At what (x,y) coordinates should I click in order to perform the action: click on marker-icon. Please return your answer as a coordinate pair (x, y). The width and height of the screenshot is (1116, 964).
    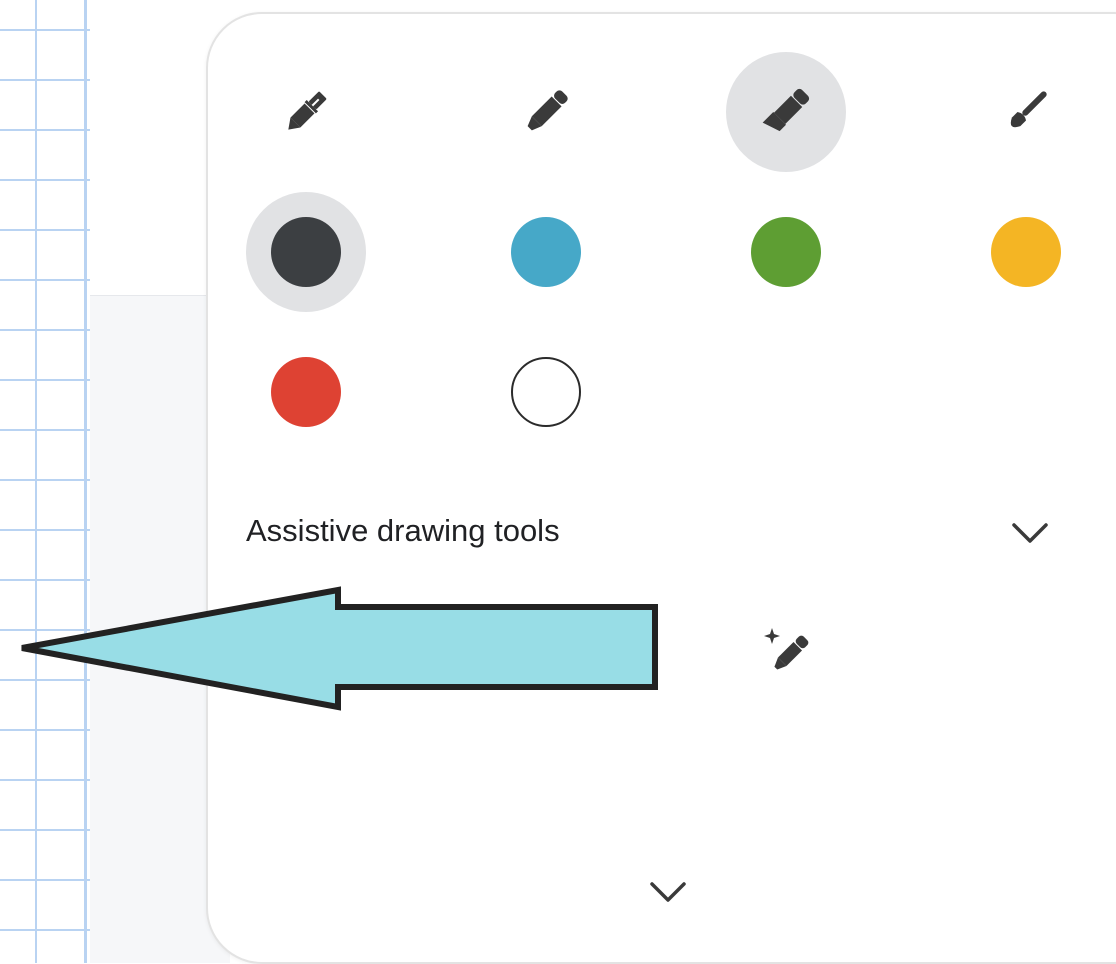
    Looking at the image, I should click on (547, 110).